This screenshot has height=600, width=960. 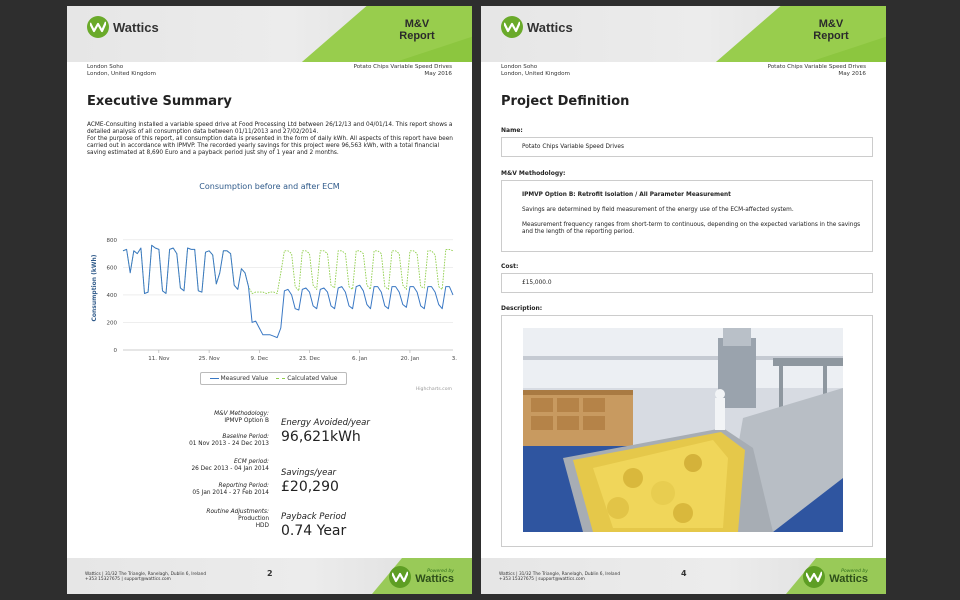 I want to click on cost-field: £15,000.0, so click(x=687, y=283).